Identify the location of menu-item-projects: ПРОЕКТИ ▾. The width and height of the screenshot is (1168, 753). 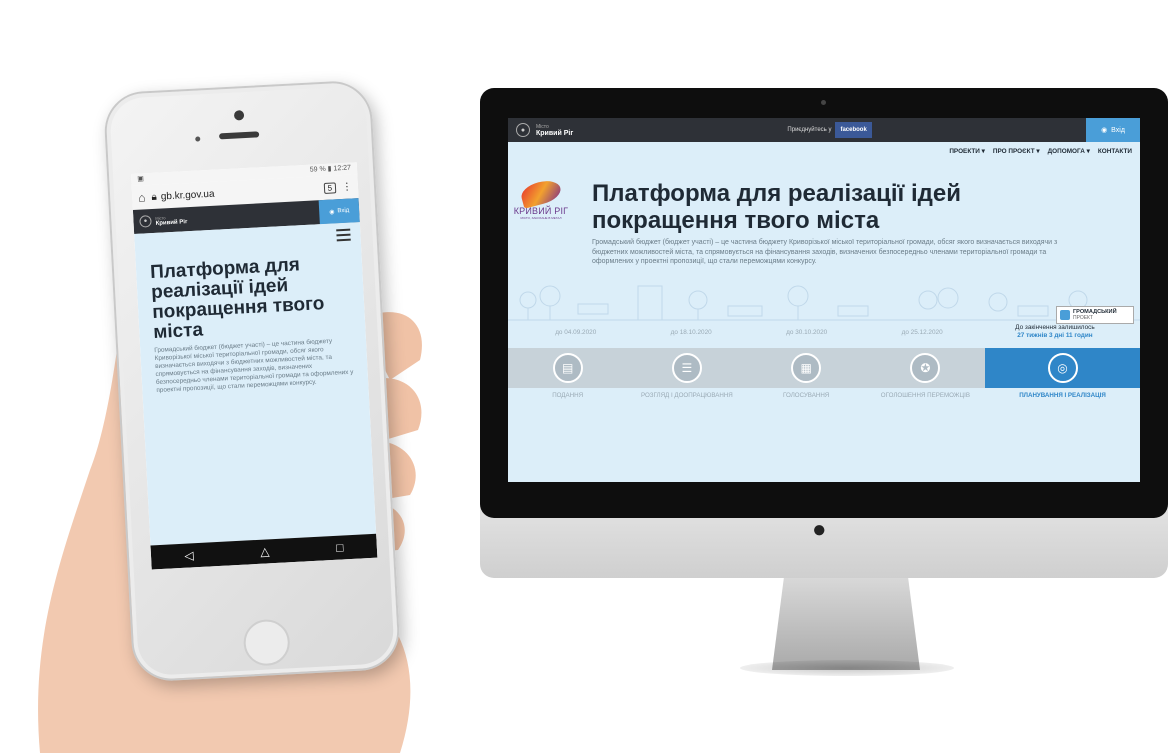
(967, 151).